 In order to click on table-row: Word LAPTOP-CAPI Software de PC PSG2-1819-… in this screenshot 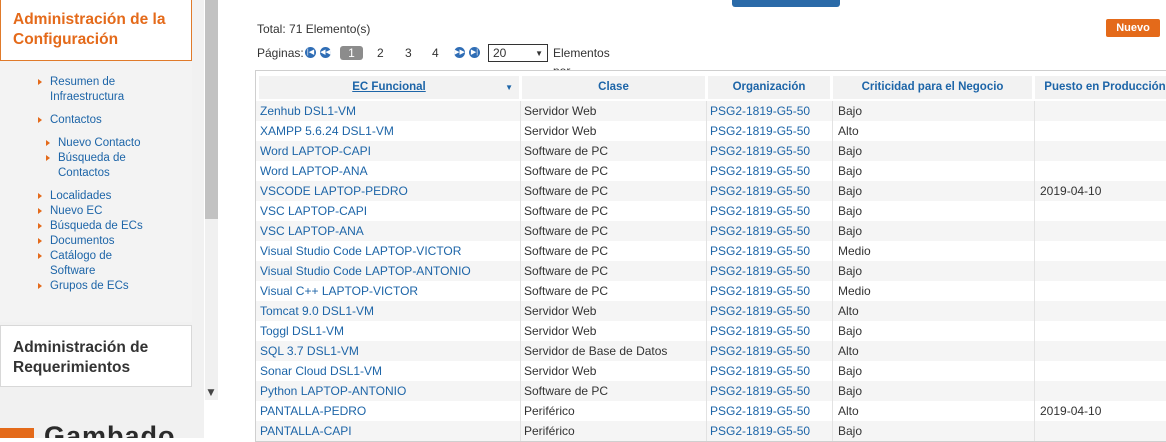, I will do `click(711, 151)`.